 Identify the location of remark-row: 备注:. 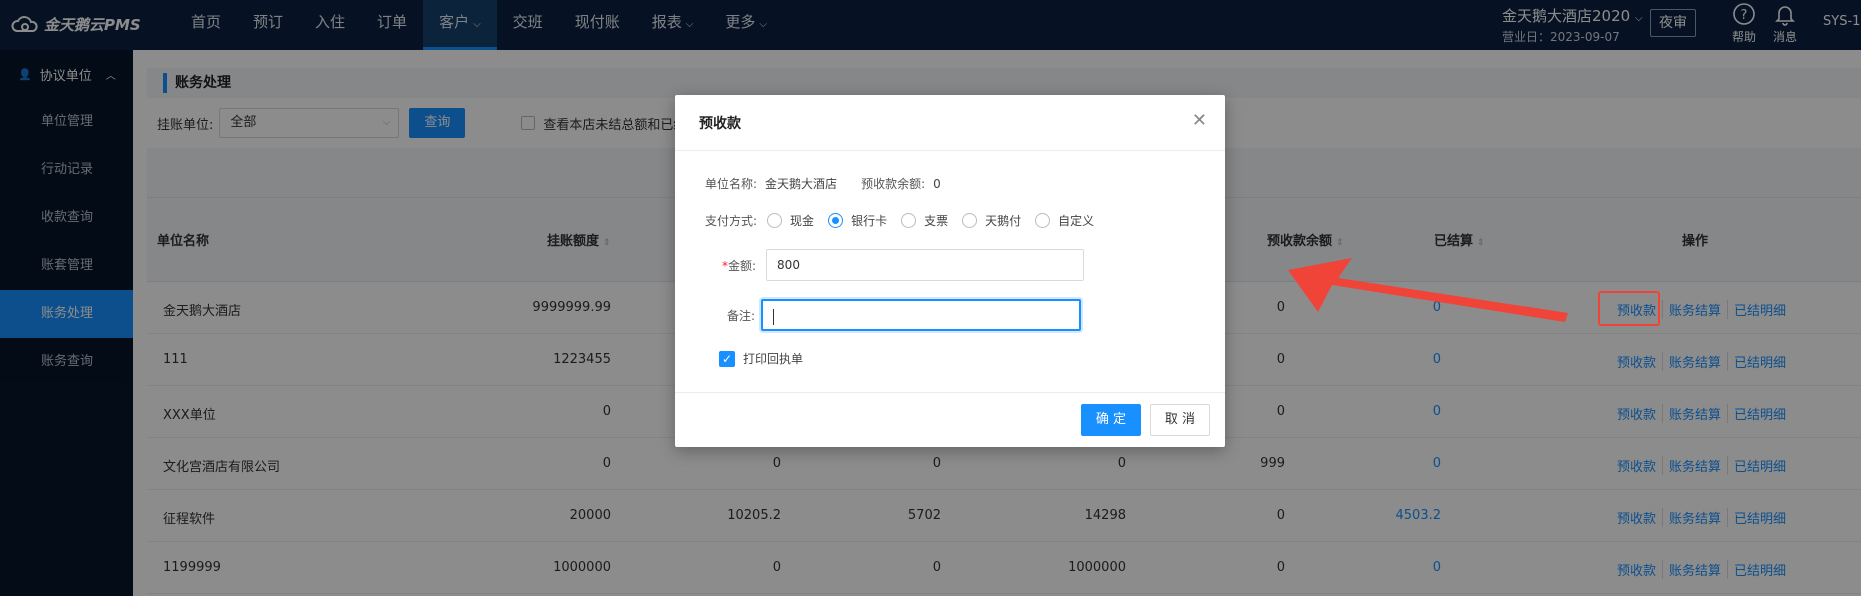
(904, 315).